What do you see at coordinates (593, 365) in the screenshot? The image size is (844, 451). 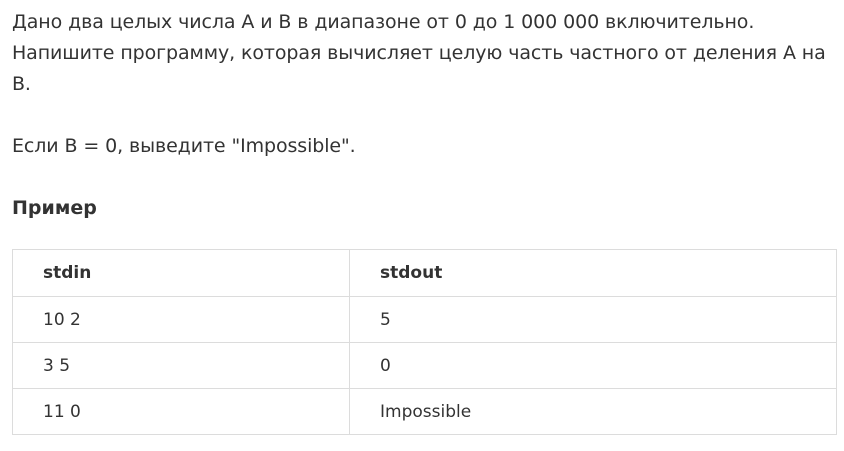 I see `stdout-cell: 0` at bounding box center [593, 365].